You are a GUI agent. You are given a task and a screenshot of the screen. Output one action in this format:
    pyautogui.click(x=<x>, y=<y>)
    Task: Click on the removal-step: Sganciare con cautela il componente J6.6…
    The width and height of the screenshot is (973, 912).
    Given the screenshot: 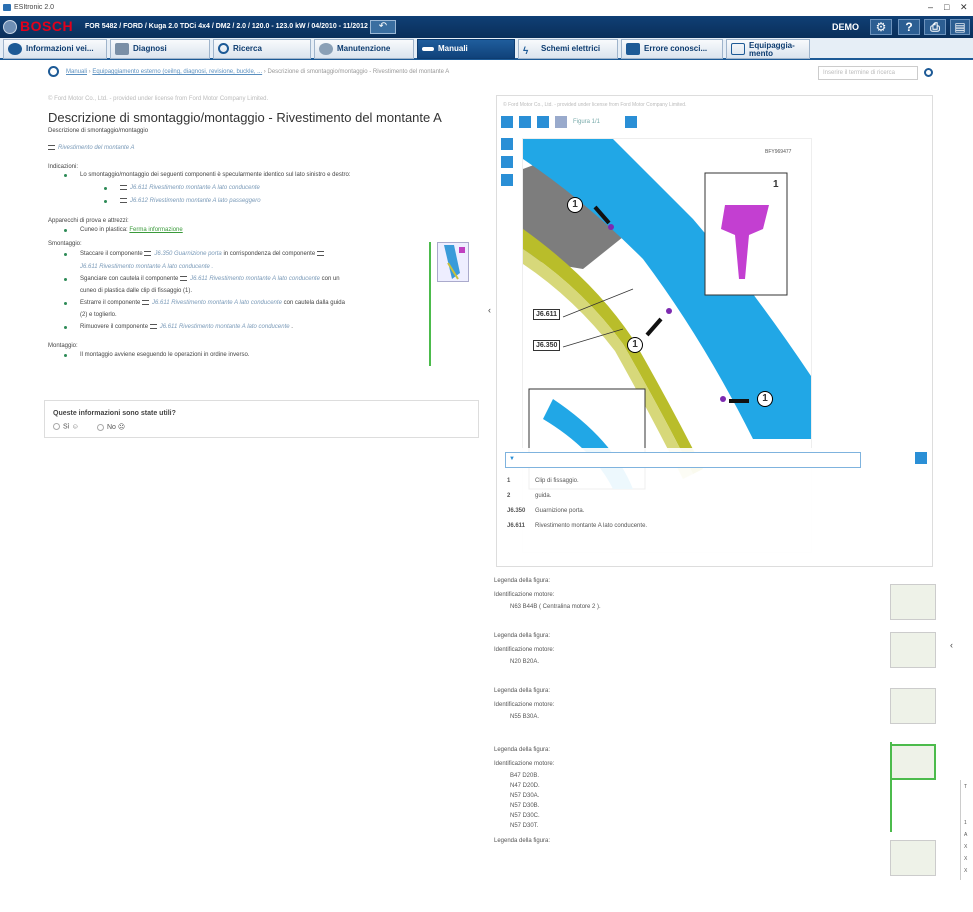 What is the action you would take?
    pyautogui.click(x=210, y=279)
    